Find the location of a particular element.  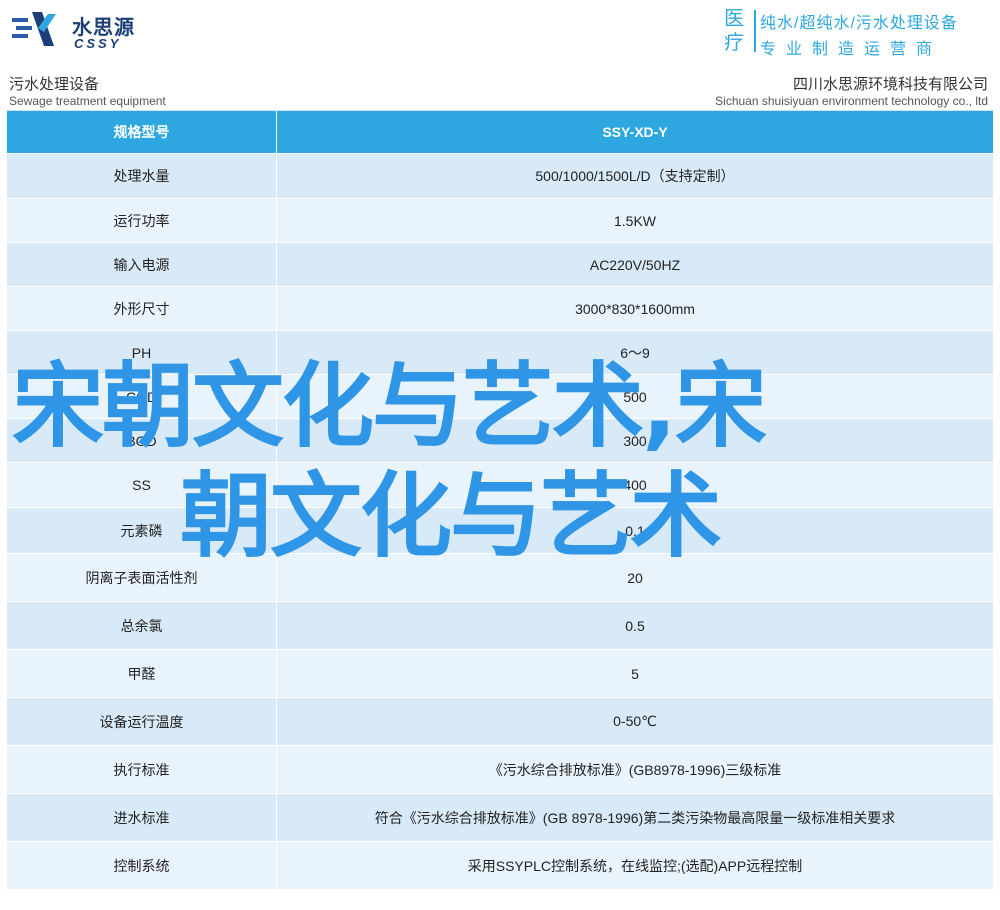

company-logo: 水思源 CSSY is located at coordinates (78, 29).